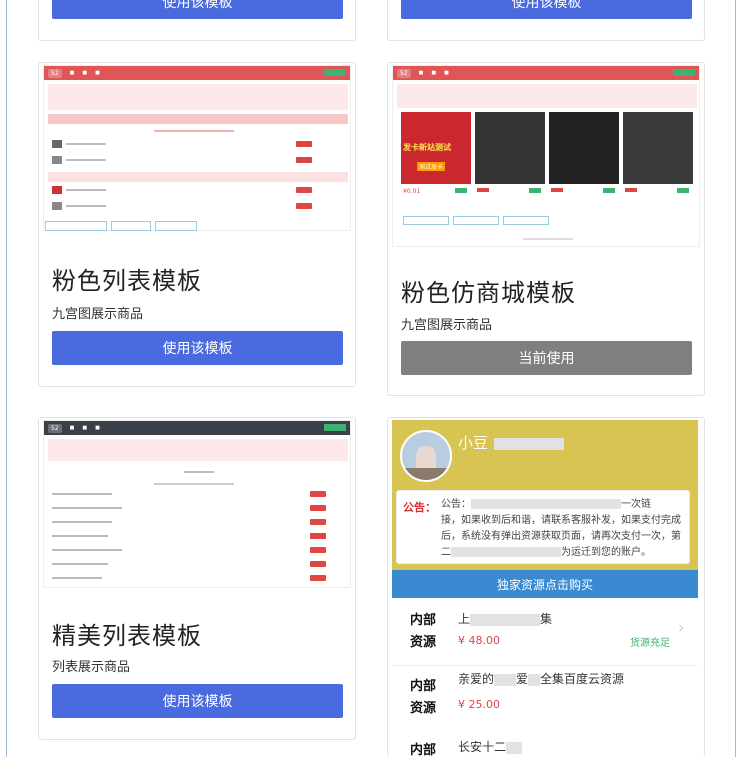 The image size is (750, 757). Describe the element at coordinates (681, 627) in the screenshot. I see `chevron-right-icon: ›` at that location.